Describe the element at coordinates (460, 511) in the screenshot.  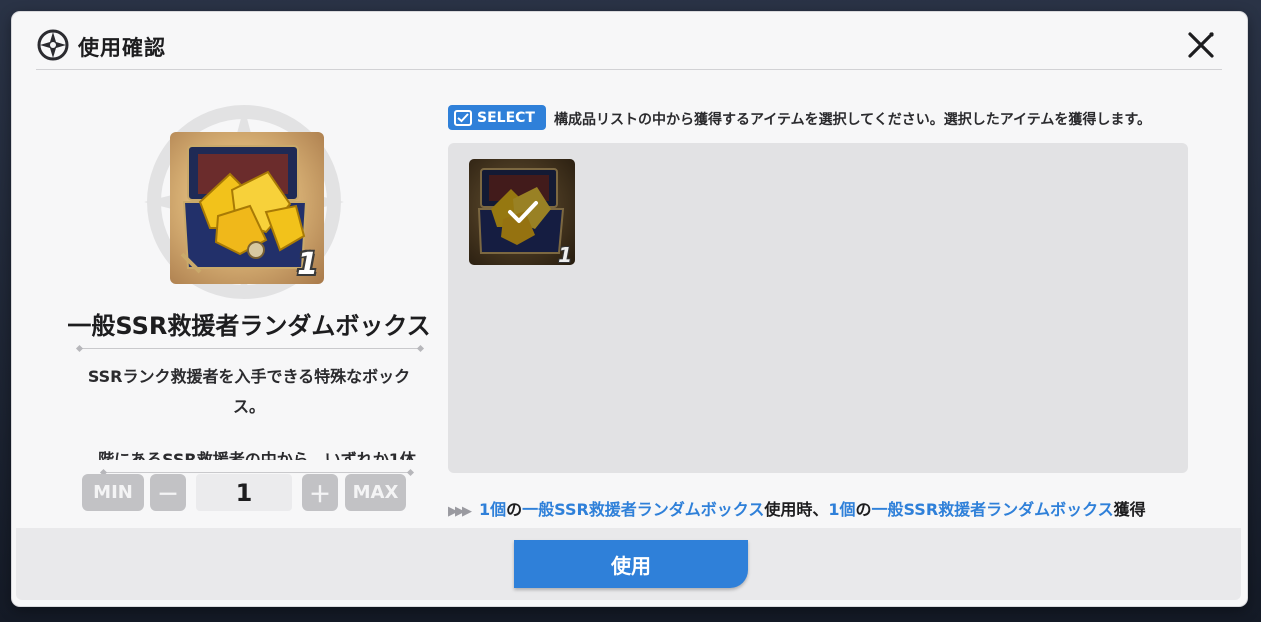
I see `triple-arrow-icon: ▶▶▶` at that location.